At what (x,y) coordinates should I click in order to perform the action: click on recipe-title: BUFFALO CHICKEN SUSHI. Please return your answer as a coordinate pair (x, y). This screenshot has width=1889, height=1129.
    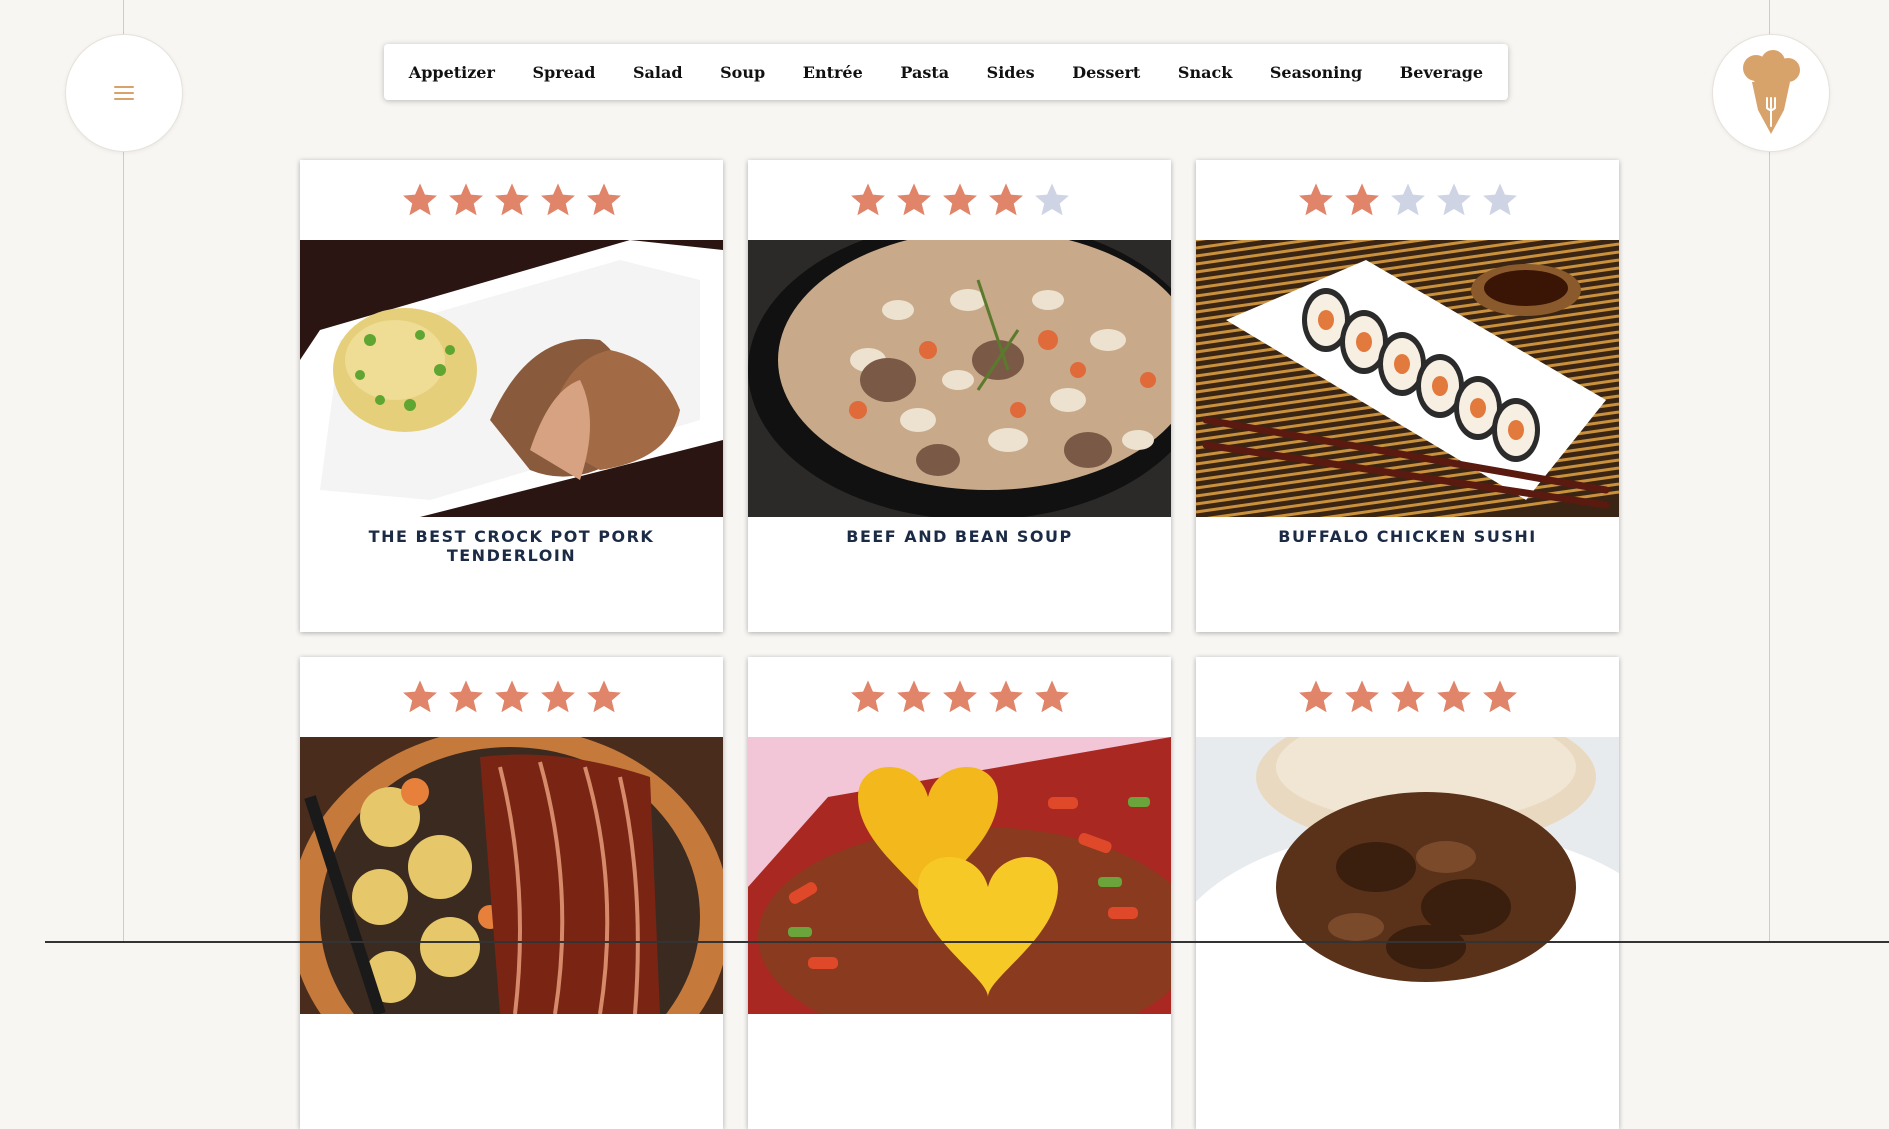
    Looking at the image, I should click on (1407, 536).